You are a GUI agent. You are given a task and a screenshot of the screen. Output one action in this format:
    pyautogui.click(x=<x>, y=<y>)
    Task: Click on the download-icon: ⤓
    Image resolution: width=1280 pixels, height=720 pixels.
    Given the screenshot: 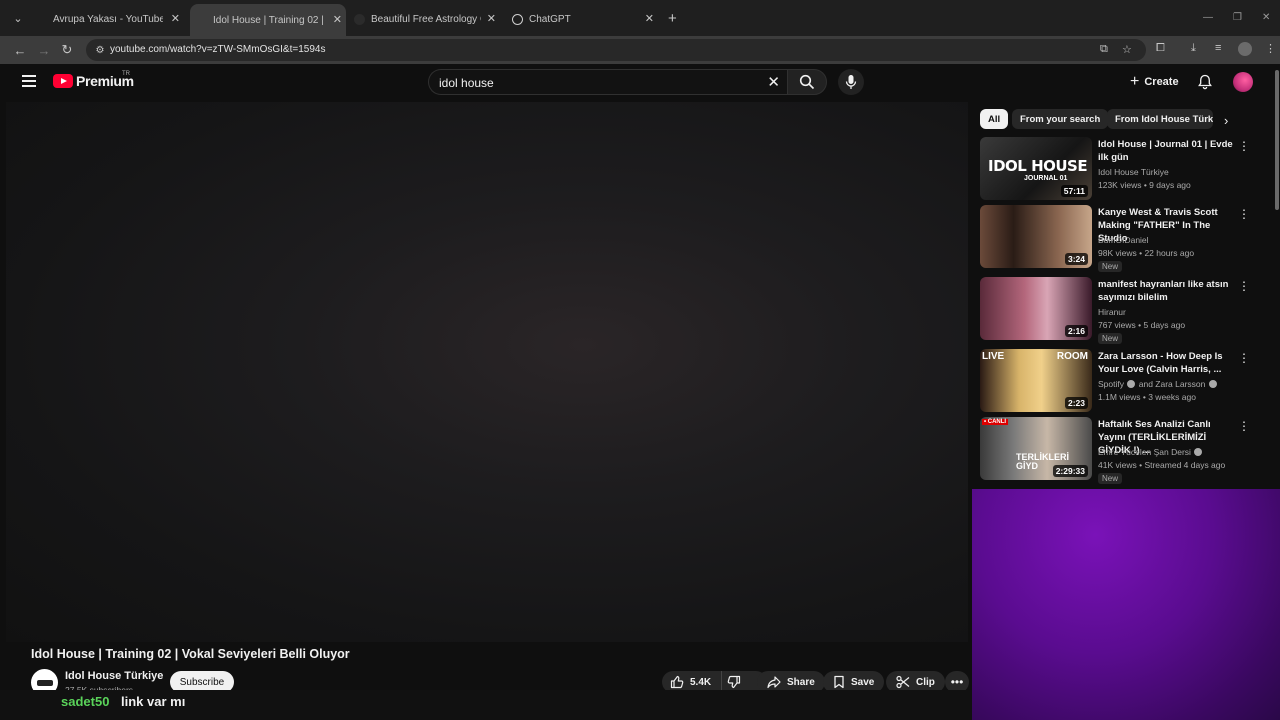 What is the action you would take?
    pyautogui.click(x=1193, y=48)
    